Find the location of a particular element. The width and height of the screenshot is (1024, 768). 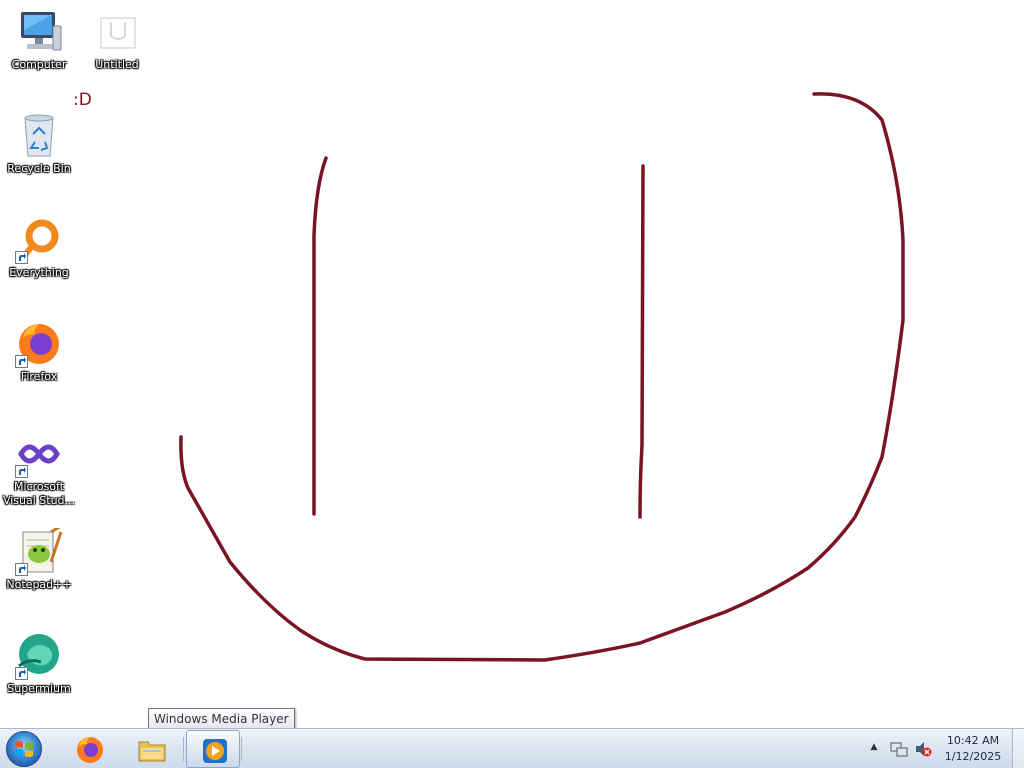

network-icon is located at coordinates (899, 749).